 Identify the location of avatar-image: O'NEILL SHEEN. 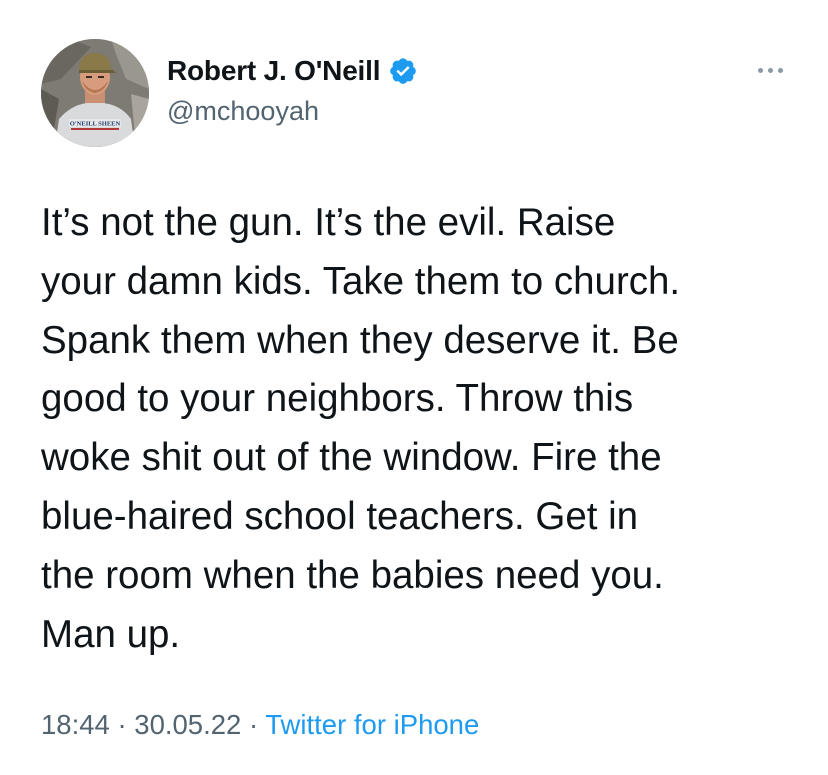
(95, 93).